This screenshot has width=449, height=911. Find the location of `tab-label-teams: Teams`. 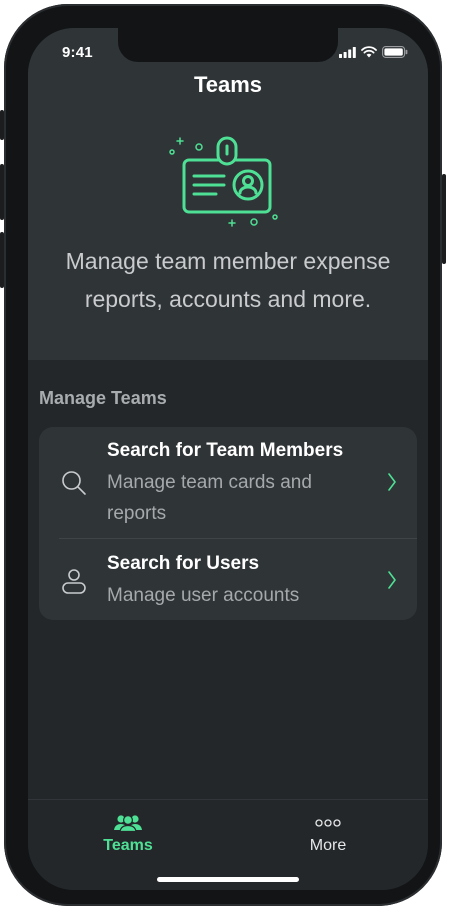

tab-label-teams: Teams is located at coordinates (128, 845).